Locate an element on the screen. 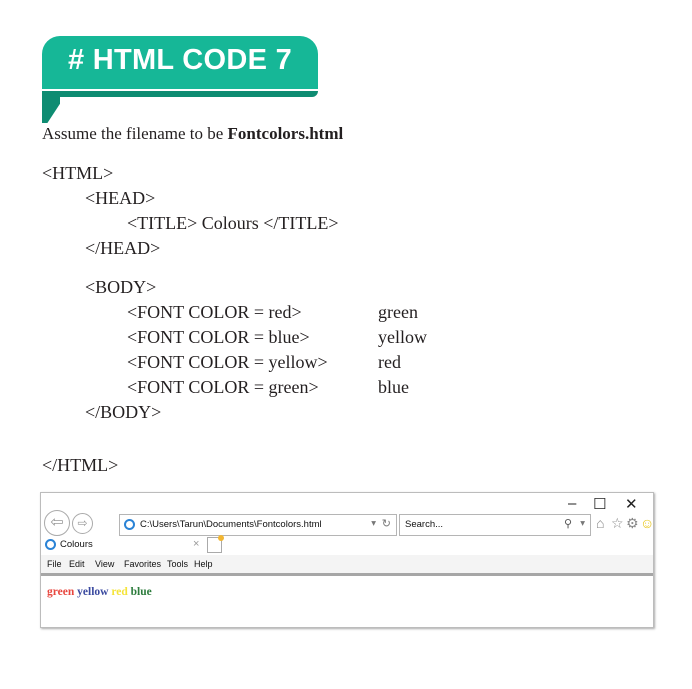  back-button: ⇦ is located at coordinates (57, 523).